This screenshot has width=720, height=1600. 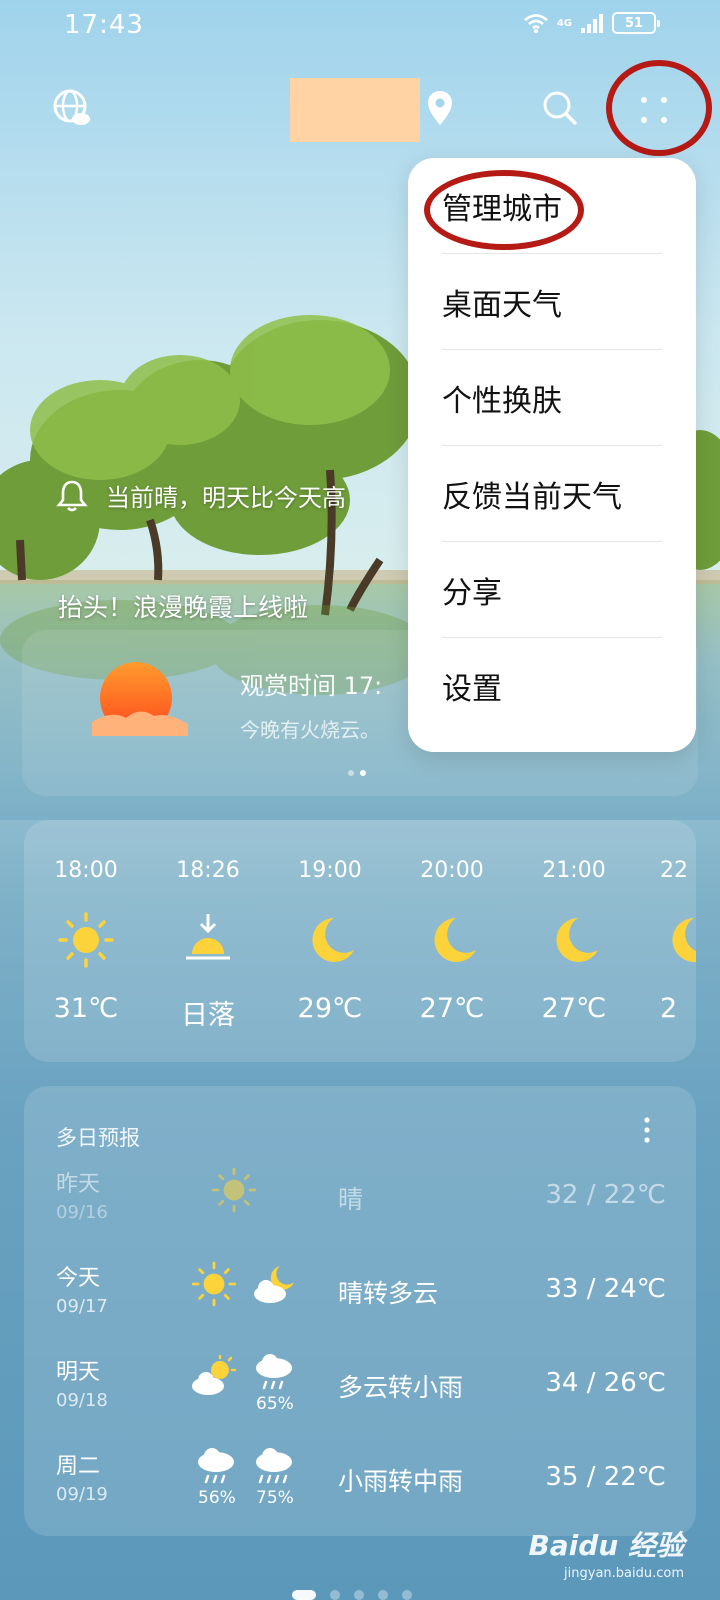 What do you see at coordinates (355, 110) in the screenshot?
I see `city-name-redacted` at bounding box center [355, 110].